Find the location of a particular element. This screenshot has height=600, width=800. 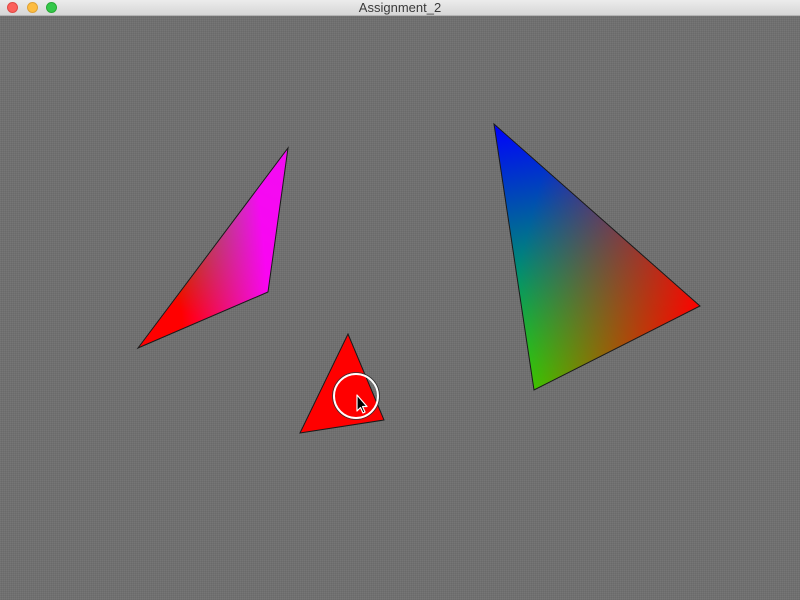

title-bar: Assignment_2 is located at coordinates (400, 8).